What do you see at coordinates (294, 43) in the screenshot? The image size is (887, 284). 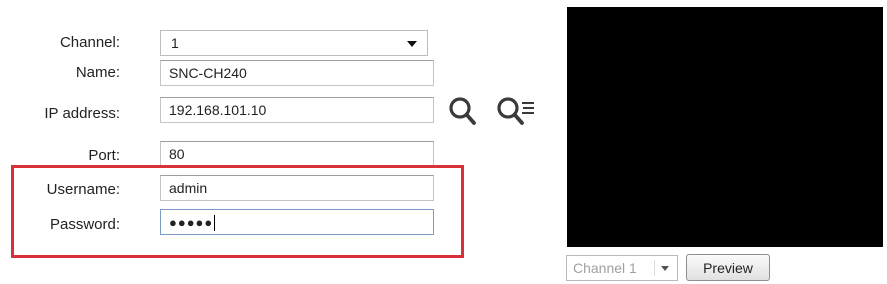 I see `channel-select: 1` at bounding box center [294, 43].